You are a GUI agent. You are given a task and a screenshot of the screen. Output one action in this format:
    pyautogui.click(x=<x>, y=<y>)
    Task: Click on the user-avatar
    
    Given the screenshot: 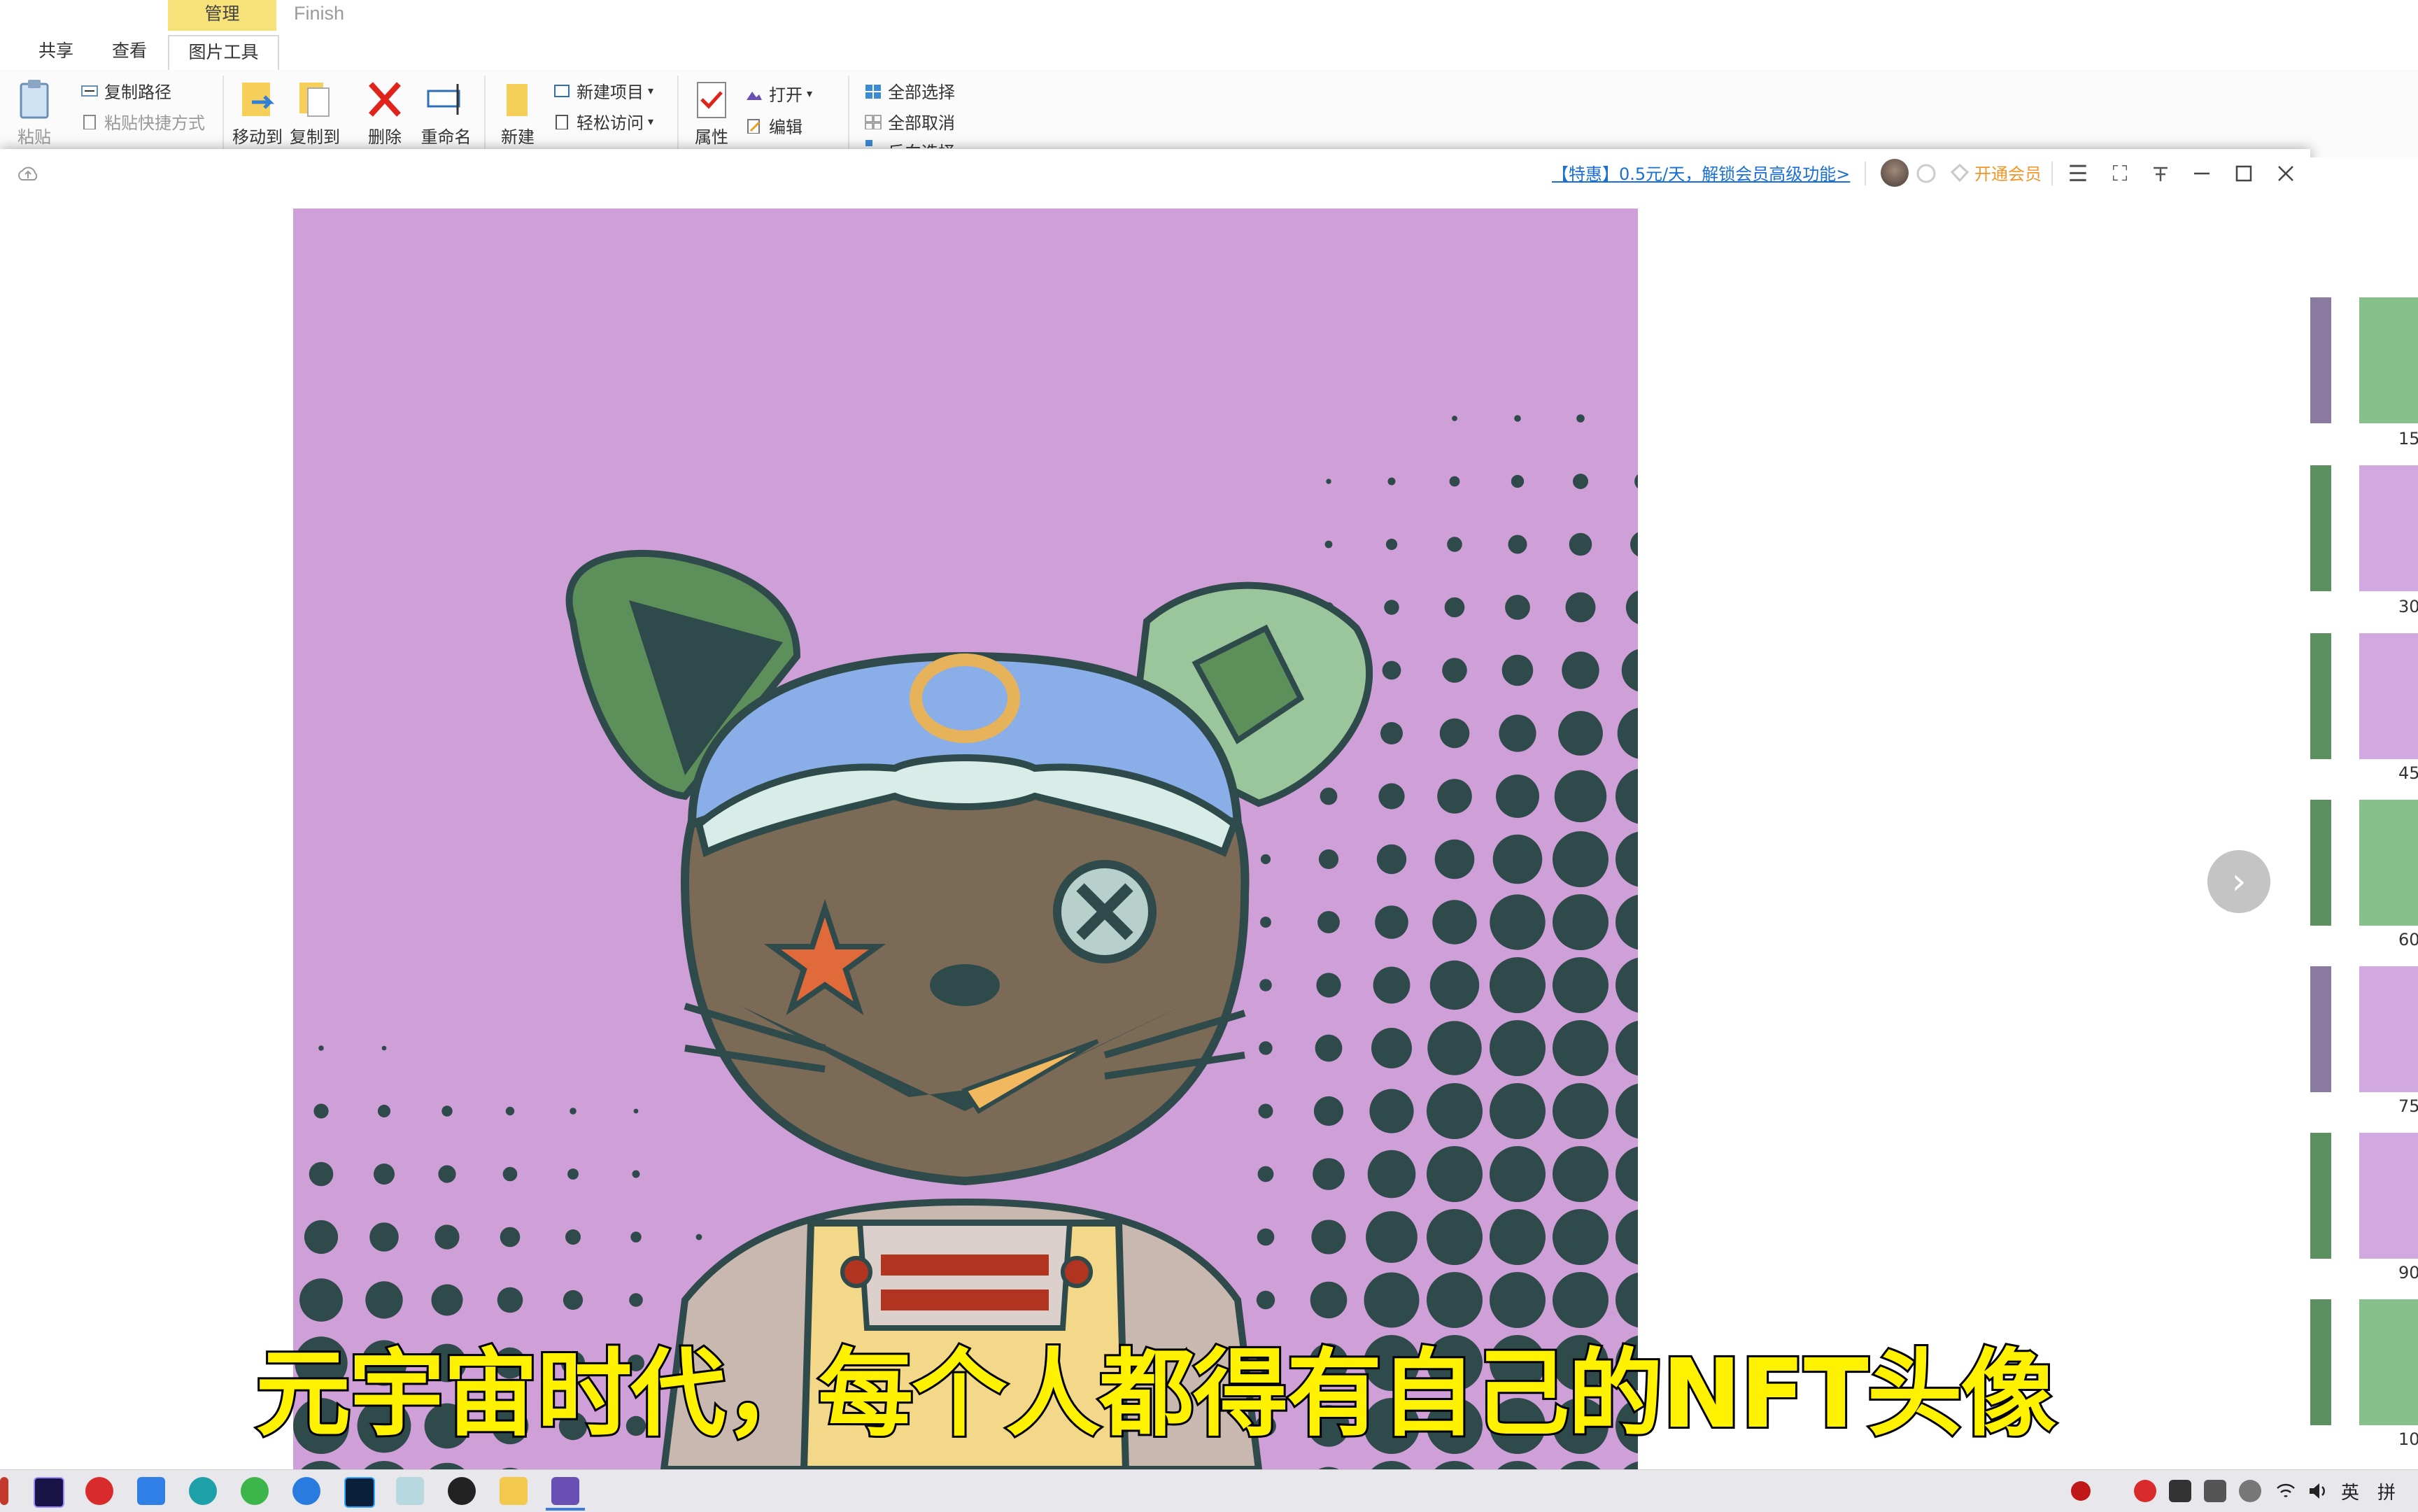 What is the action you would take?
    pyautogui.click(x=1895, y=173)
    